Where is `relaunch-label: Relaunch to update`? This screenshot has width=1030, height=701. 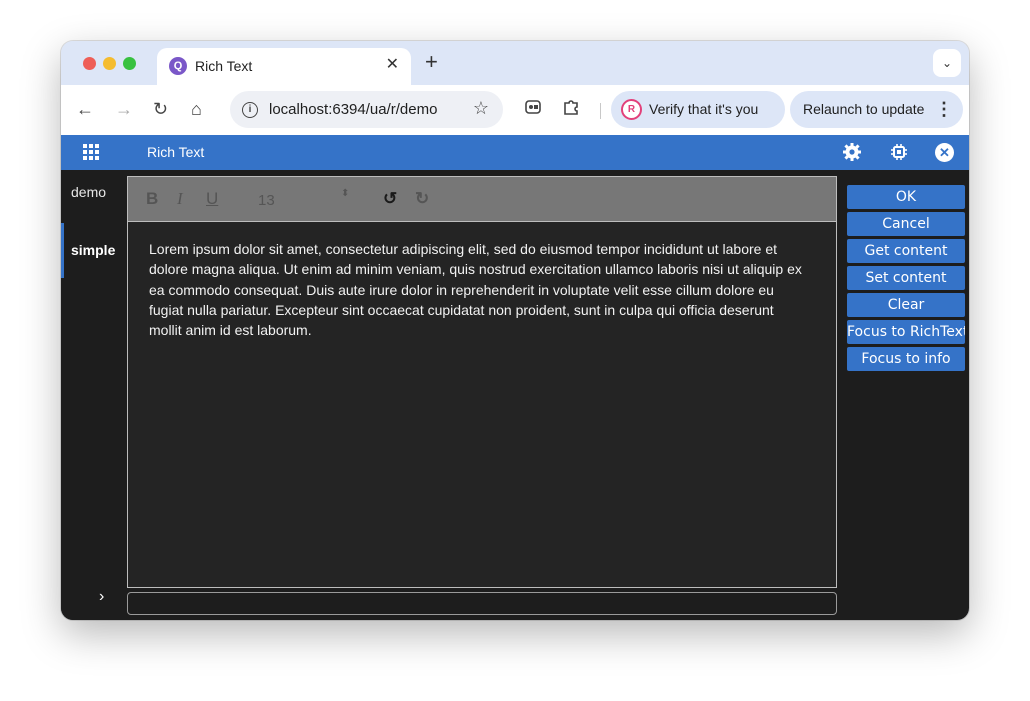 relaunch-label: Relaunch to update is located at coordinates (864, 109).